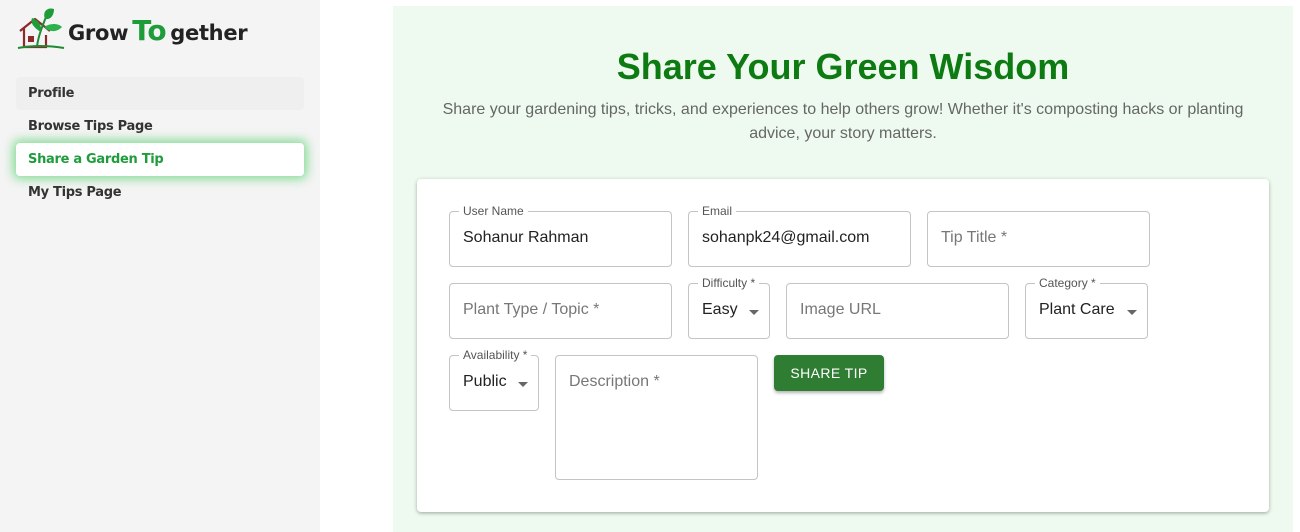 The height and width of the screenshot is (532, 1300). What do you see at coordinates (786, 237) in the screenshot?
I see `email-value: sohanpk24@gmail.com` at bounding box center [786, 237].